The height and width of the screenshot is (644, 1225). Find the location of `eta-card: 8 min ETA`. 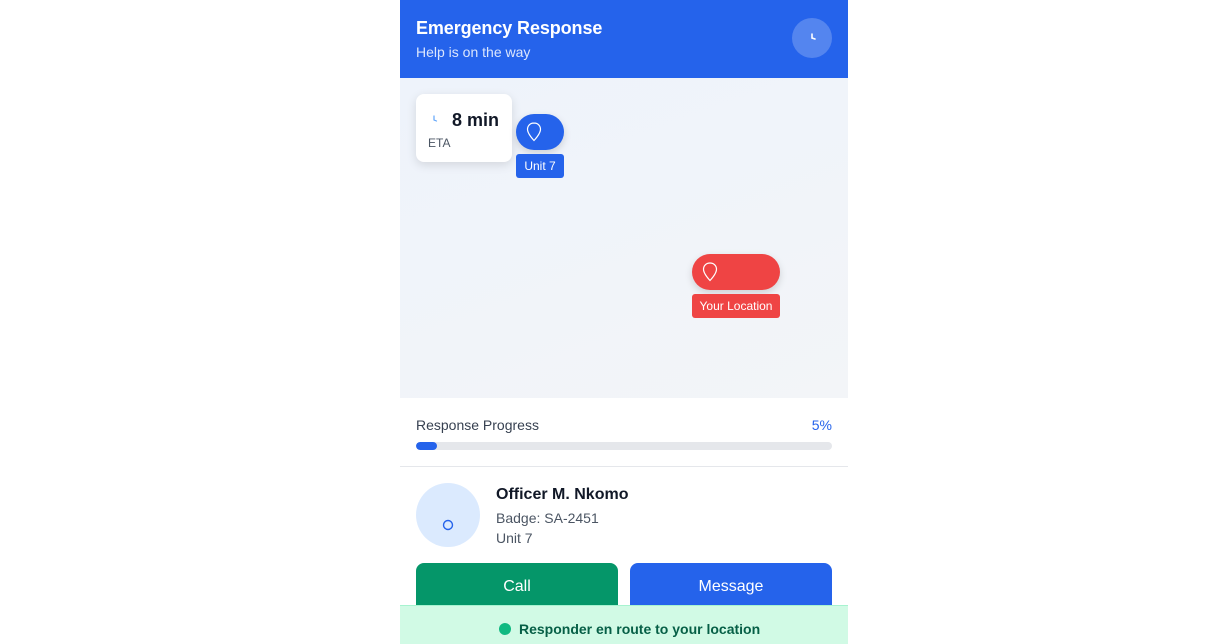

eta-card: 8 min ETA is located at coordinates (464, 128).